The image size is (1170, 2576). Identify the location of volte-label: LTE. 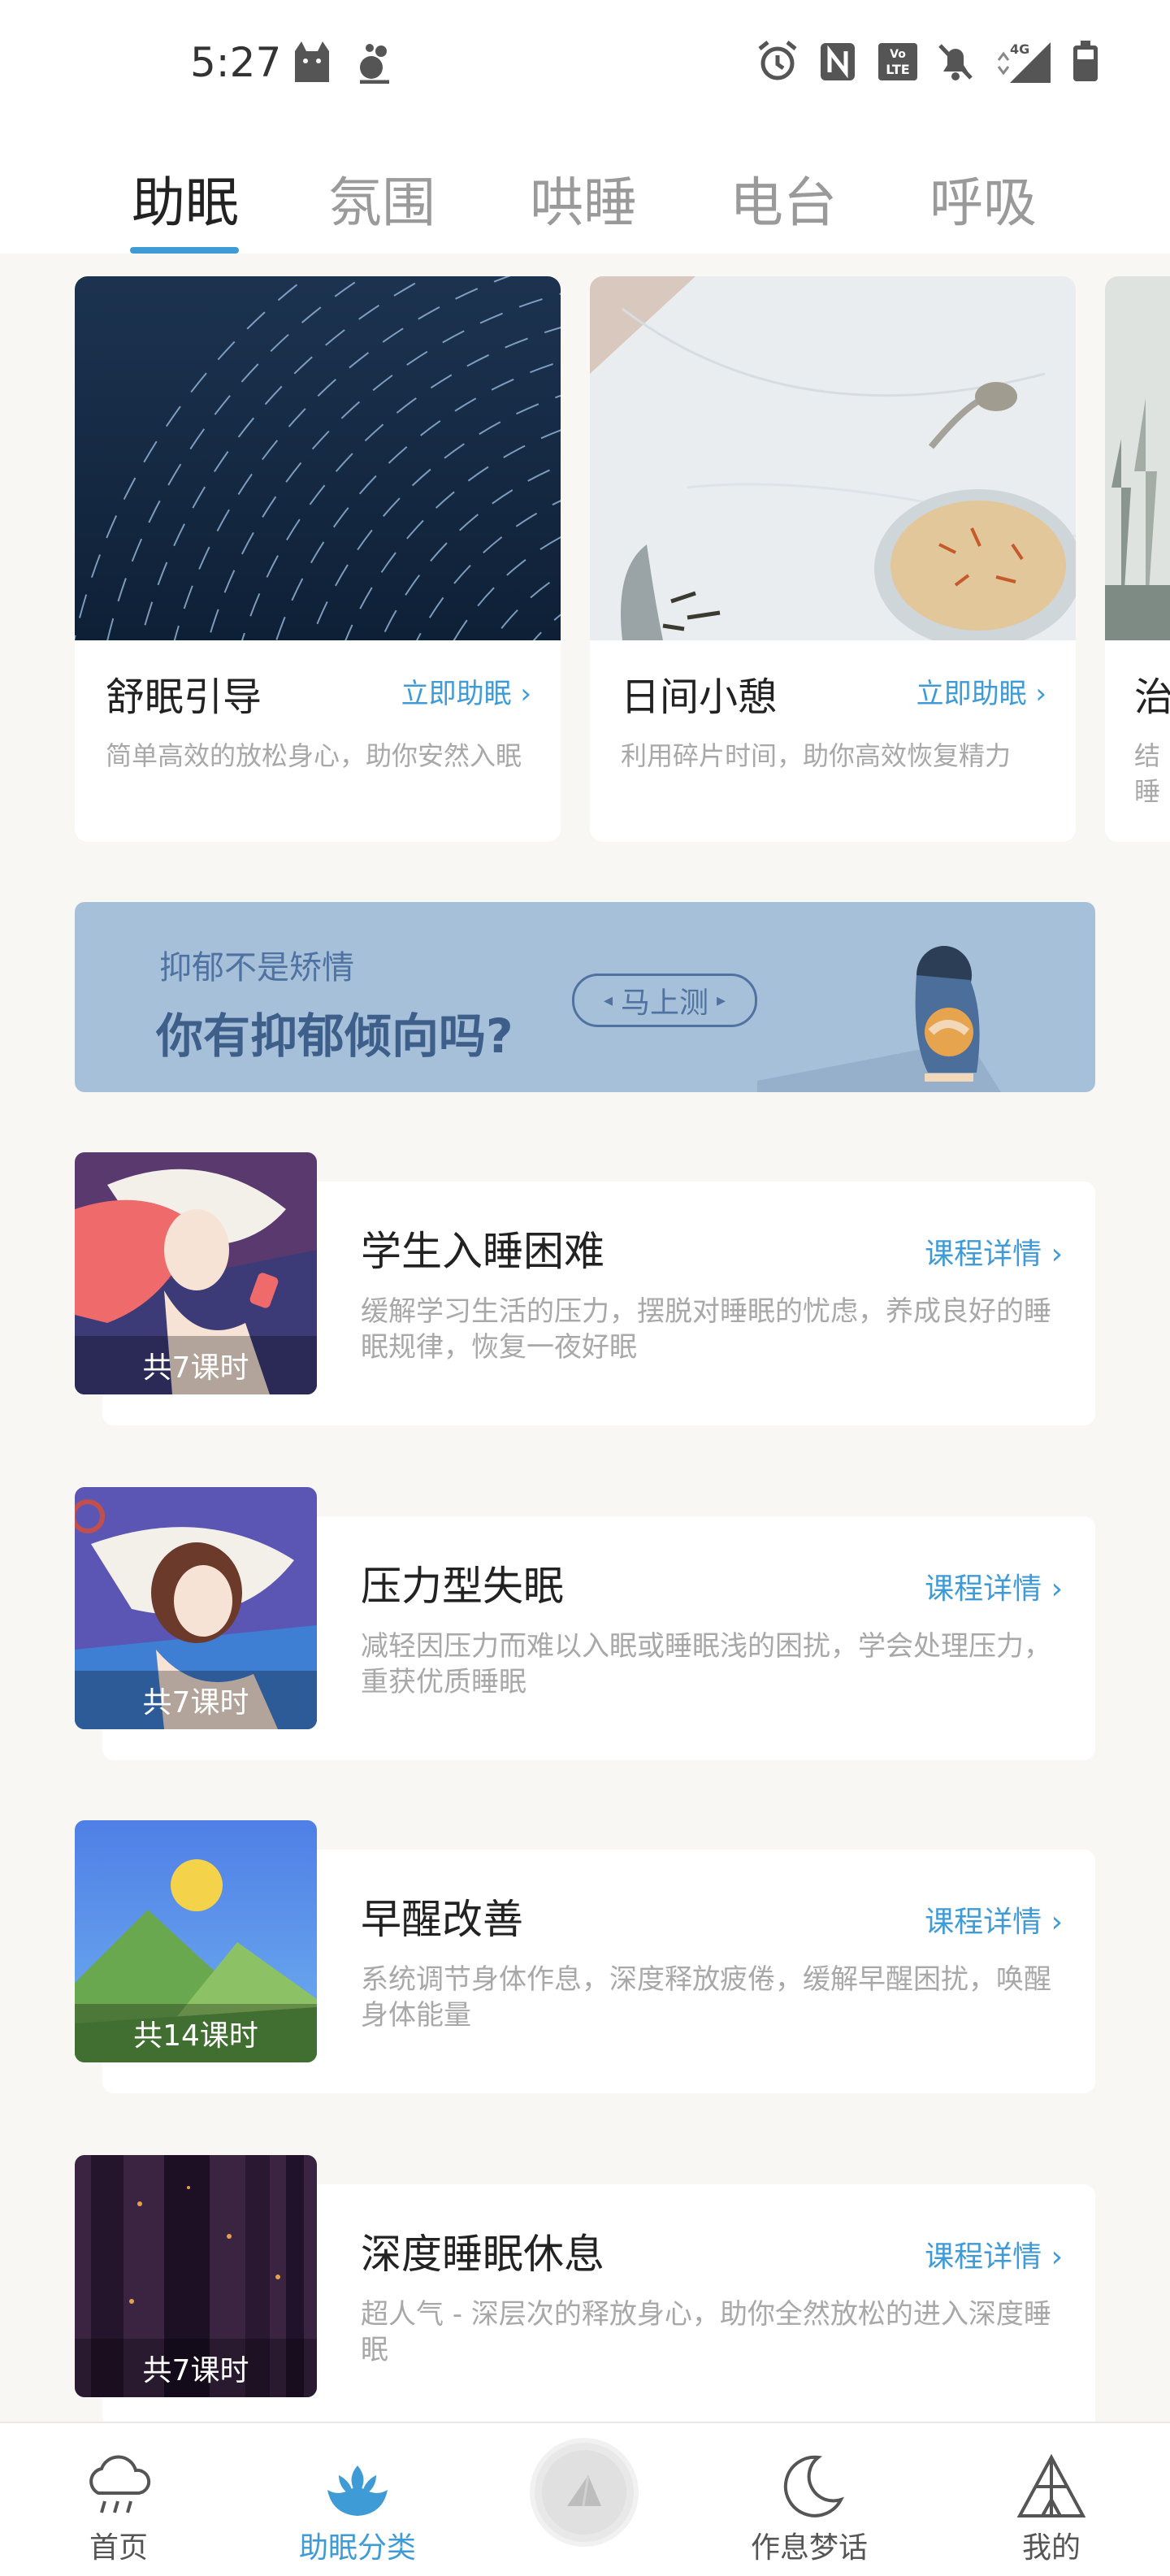
(898, 70).